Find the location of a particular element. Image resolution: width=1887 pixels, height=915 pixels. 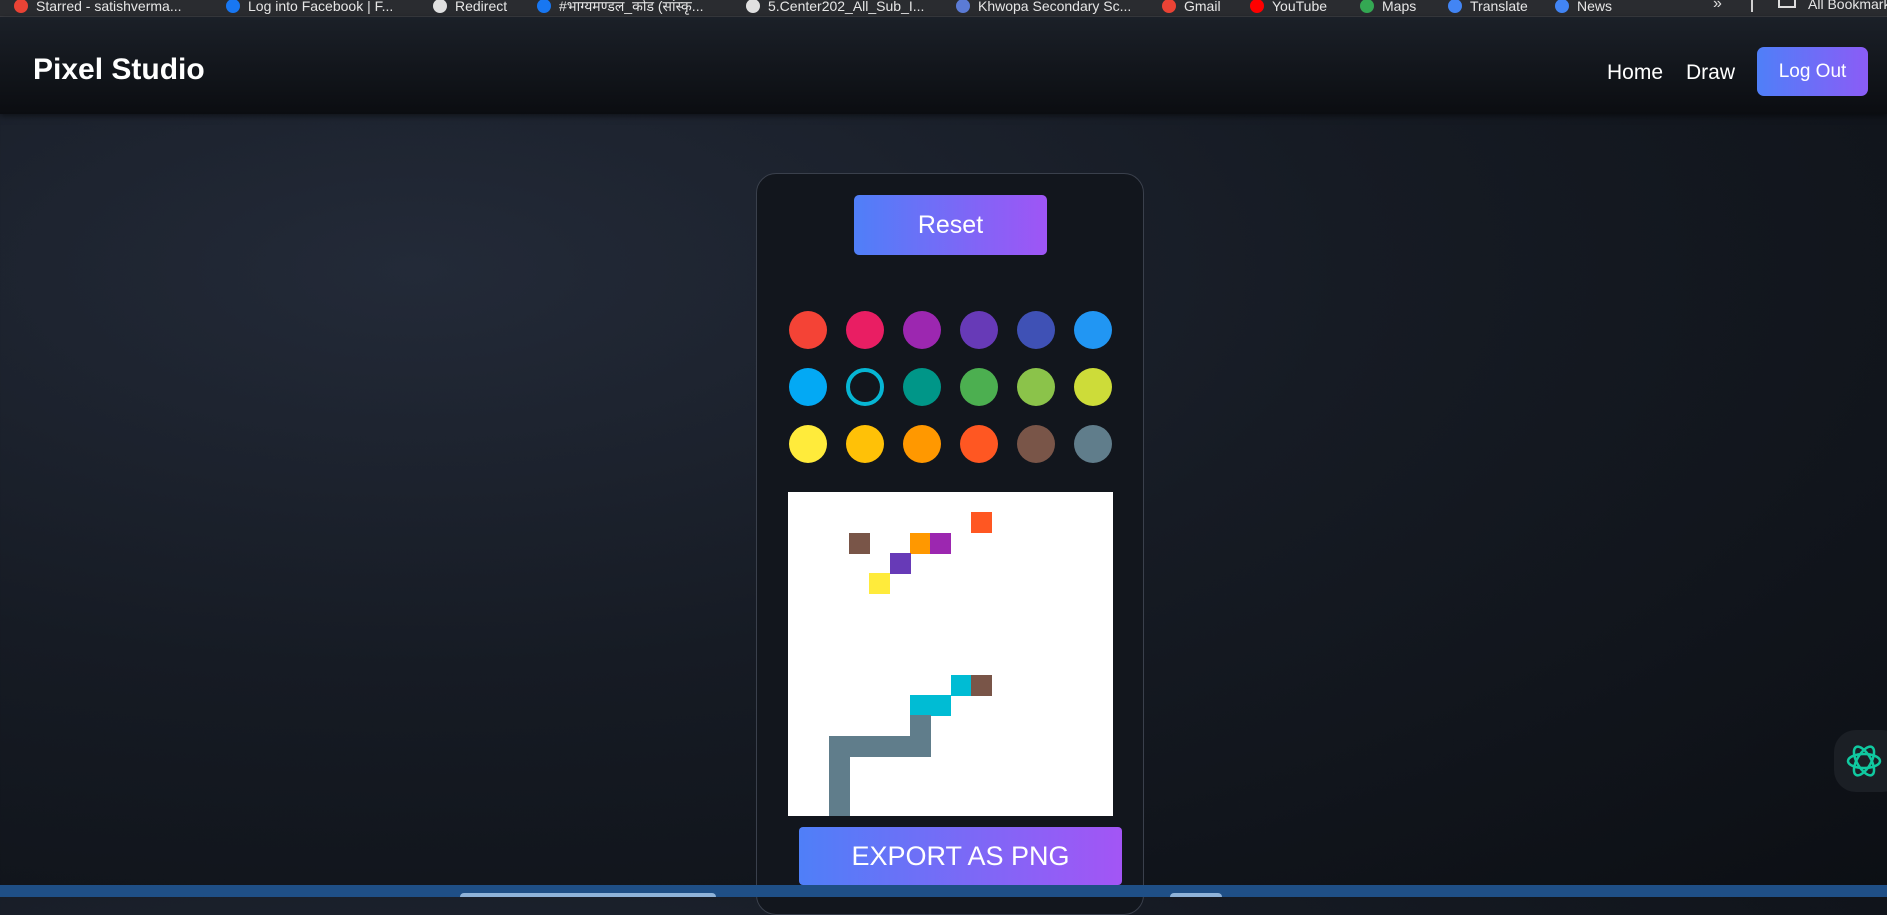

bookmark-label: Gmail is located at coordinates (1202, 7).